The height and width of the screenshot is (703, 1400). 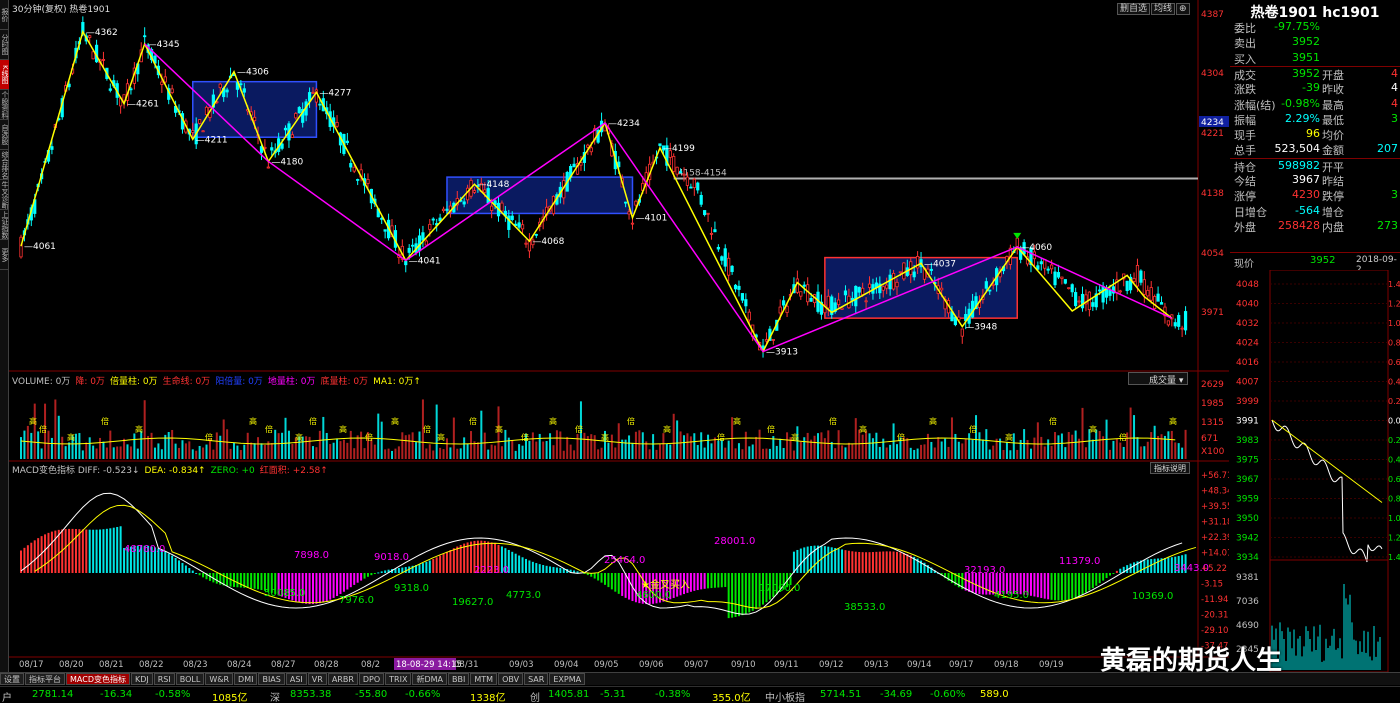 I want to click on chart-top-button-2: ⊕, so click(x=1183, y=9).